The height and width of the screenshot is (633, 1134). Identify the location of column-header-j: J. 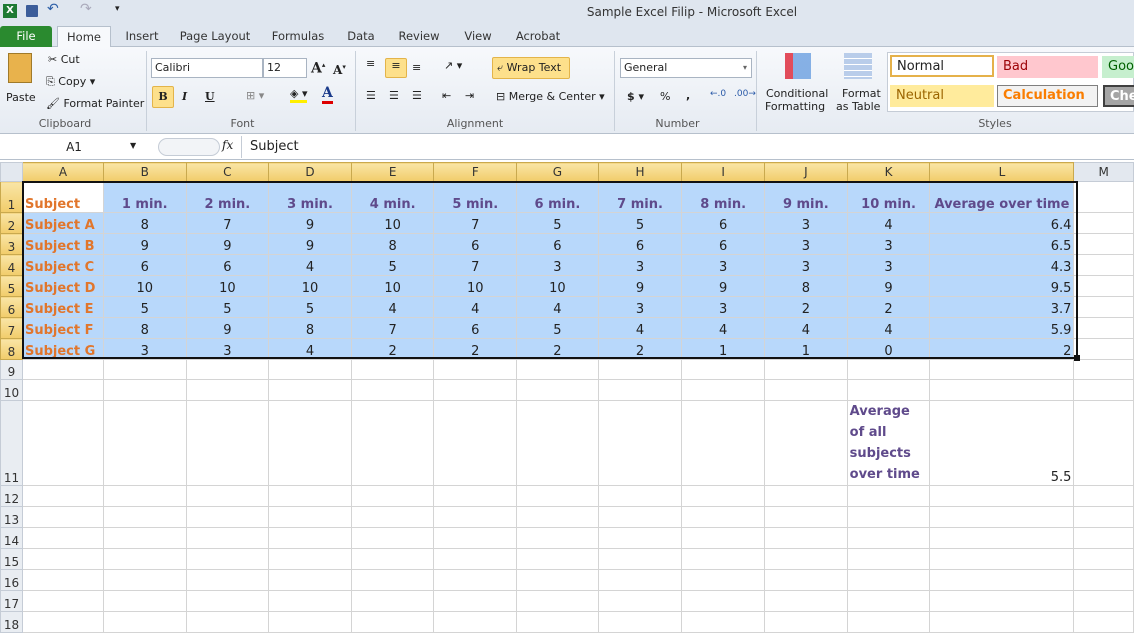
(806, 172).